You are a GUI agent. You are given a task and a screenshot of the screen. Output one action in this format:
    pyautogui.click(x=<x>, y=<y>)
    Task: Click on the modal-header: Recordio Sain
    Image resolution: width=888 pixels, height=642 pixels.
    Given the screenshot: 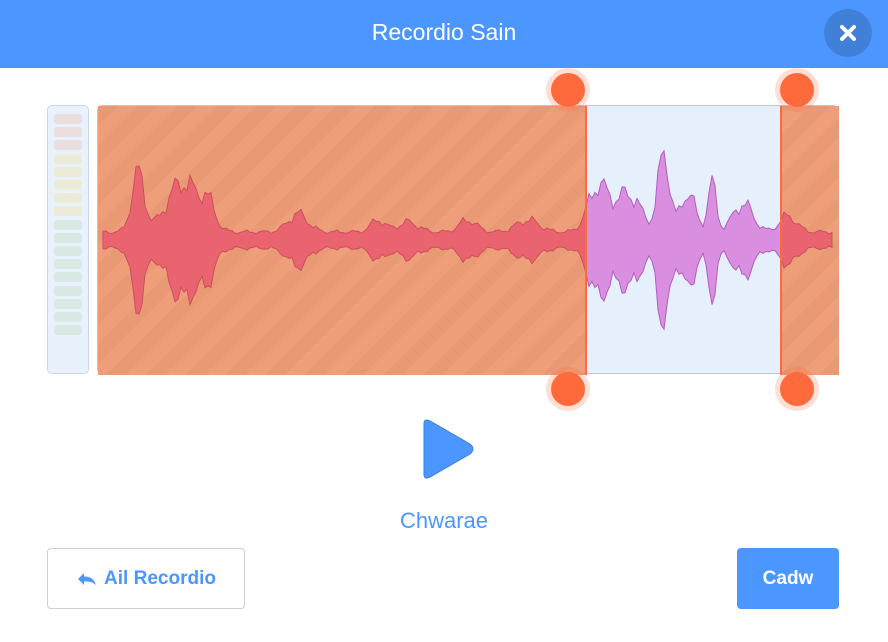 What is the action you would take?
    pyautogui.click(x=444, y=34)
    